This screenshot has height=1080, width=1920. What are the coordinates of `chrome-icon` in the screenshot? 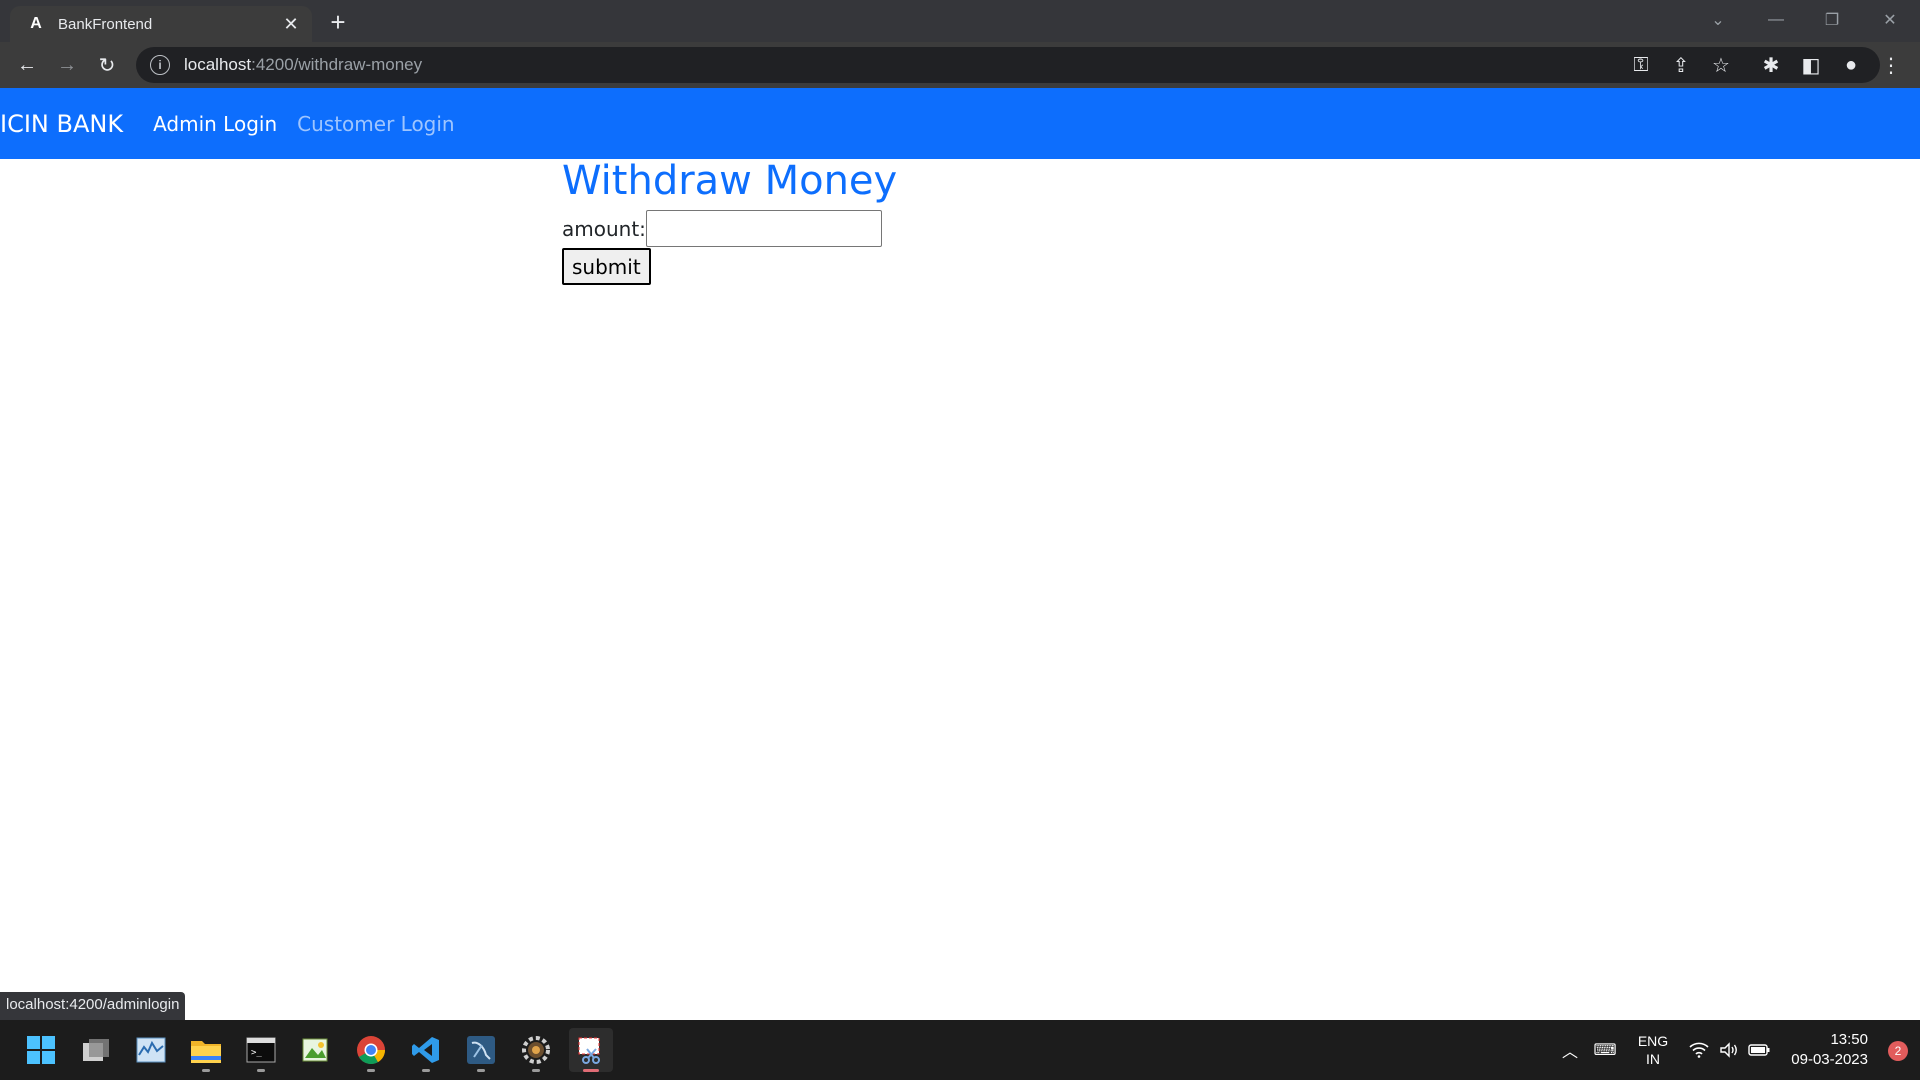 It's located at (371, 1050).